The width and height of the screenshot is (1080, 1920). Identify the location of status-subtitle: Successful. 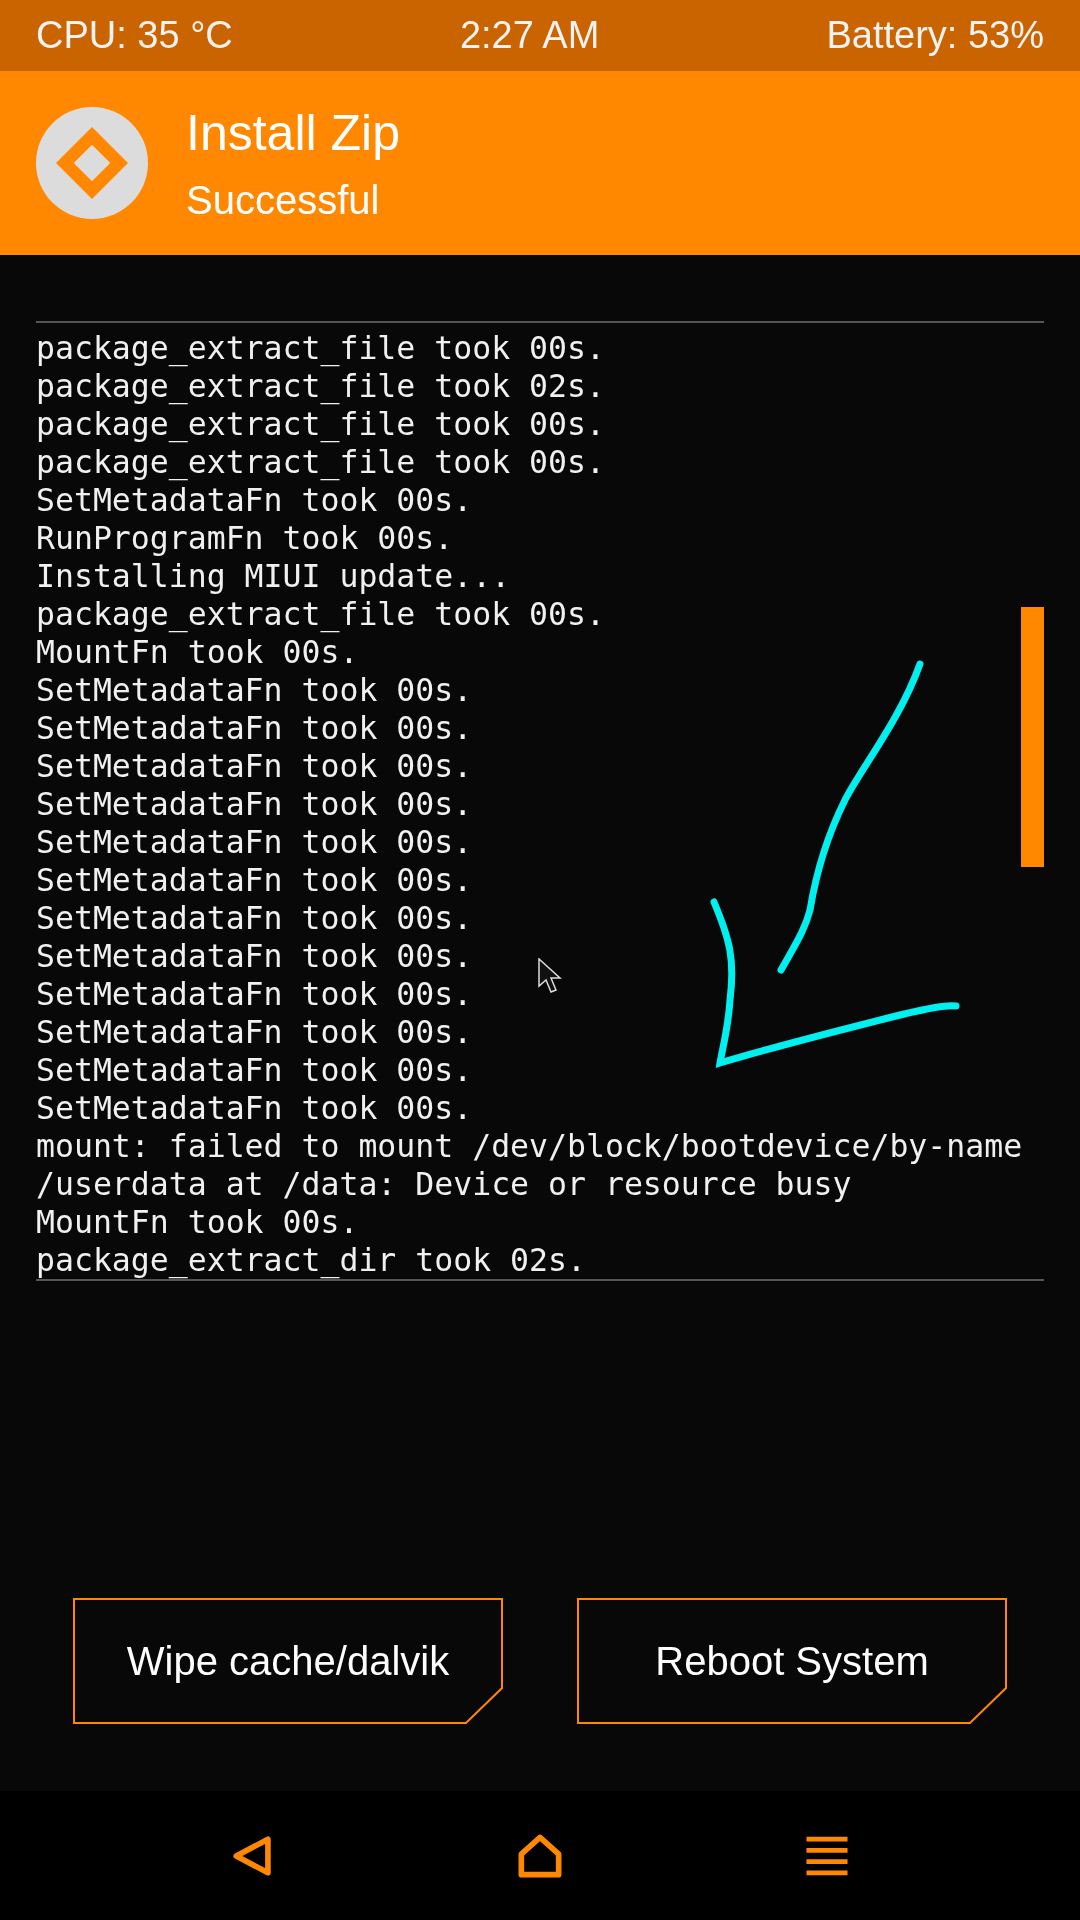
(283, 200).